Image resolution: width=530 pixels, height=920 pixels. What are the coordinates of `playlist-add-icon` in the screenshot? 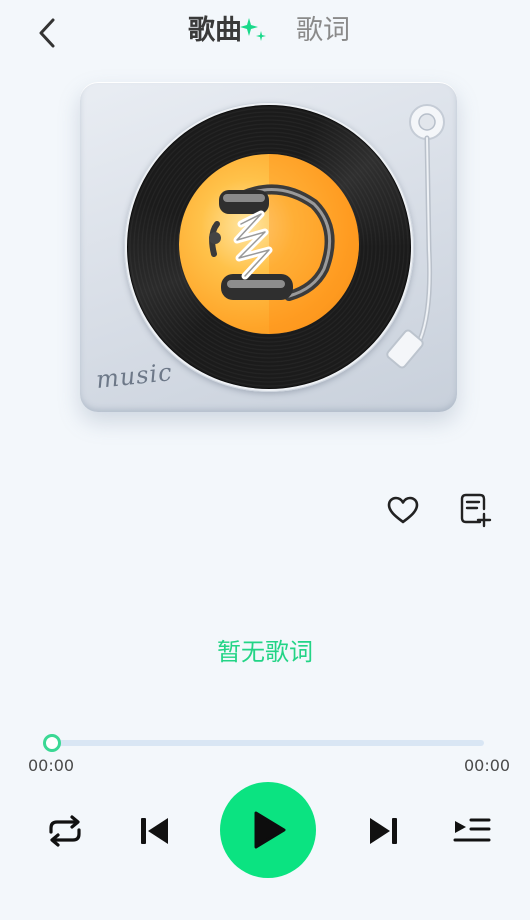 It's located at (476, 510).